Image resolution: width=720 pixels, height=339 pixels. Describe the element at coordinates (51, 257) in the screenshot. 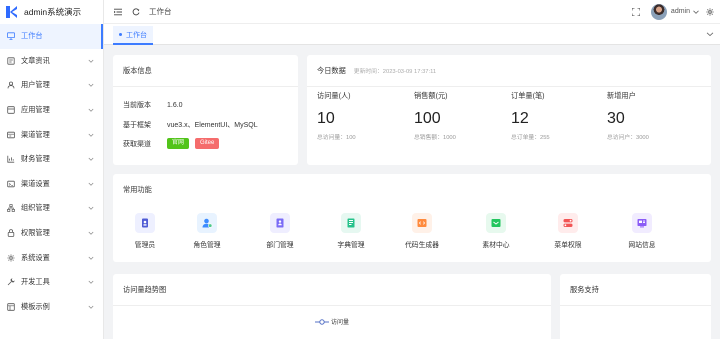

I see `sidebar-item: 系统设置` at that location.